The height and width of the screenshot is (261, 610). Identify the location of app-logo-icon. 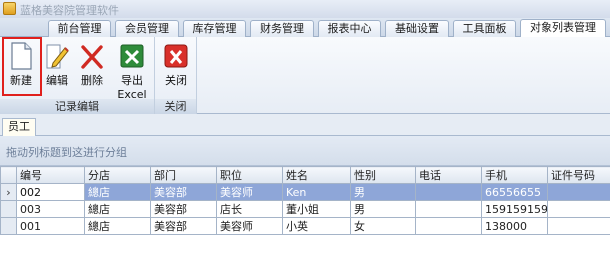
(9, 8).